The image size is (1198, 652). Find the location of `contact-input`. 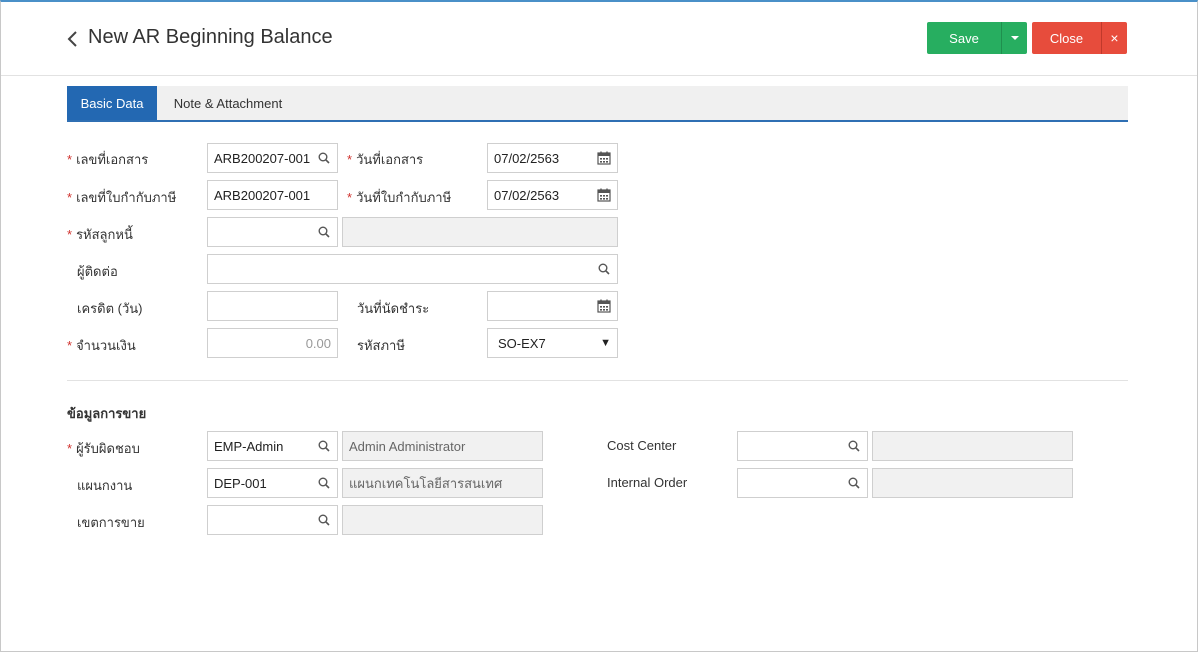

contact-input is located at coordinates (412, 269).